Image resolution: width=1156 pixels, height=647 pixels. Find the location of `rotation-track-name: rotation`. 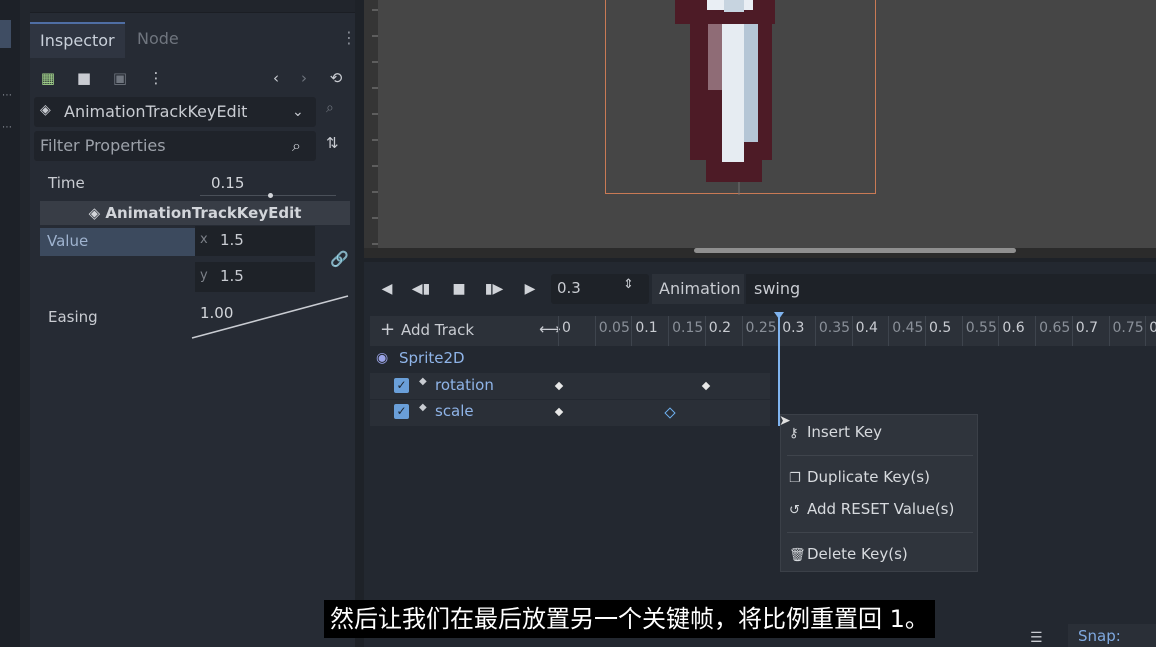

rotation-track-name: rotation is located at coordinates (464, 385).